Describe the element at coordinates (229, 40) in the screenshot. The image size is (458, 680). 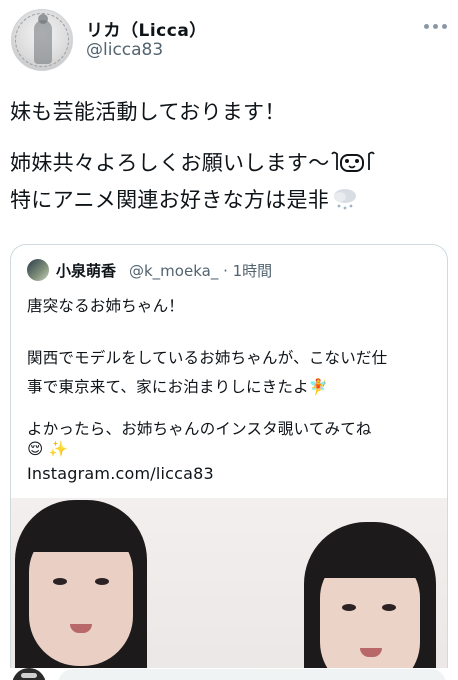
I see `tweet-header: リカ（Licca） @licca83` at that location.